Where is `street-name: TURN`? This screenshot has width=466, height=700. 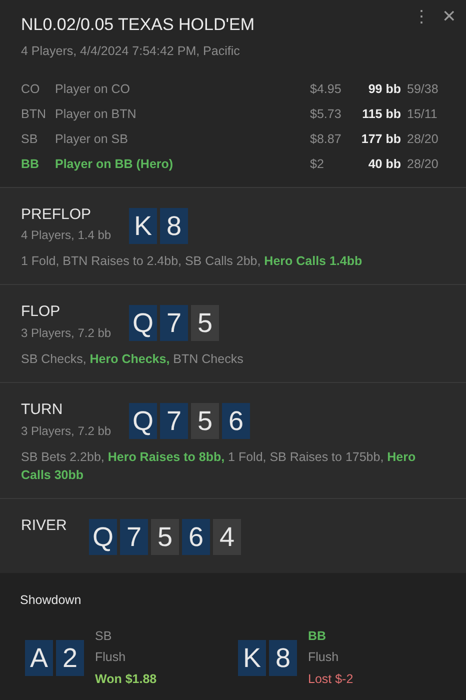 street-name: TURN is located at coordinates (42, 410).